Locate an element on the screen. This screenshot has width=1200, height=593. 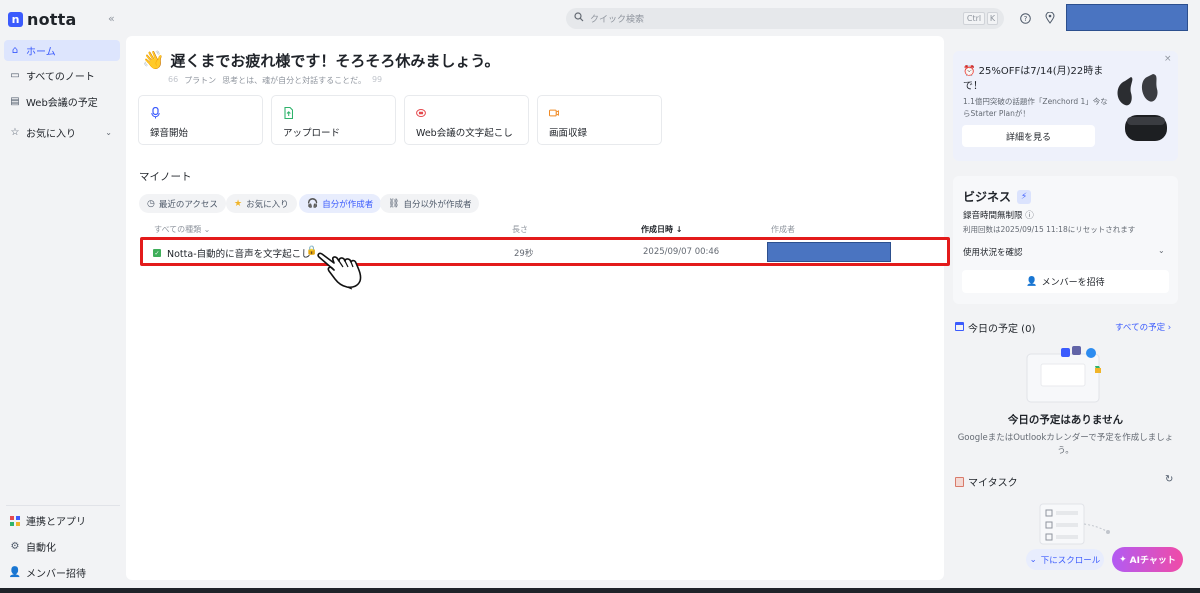
column-type: すべての種類 ⌄ is located at coordinates (182, 229).